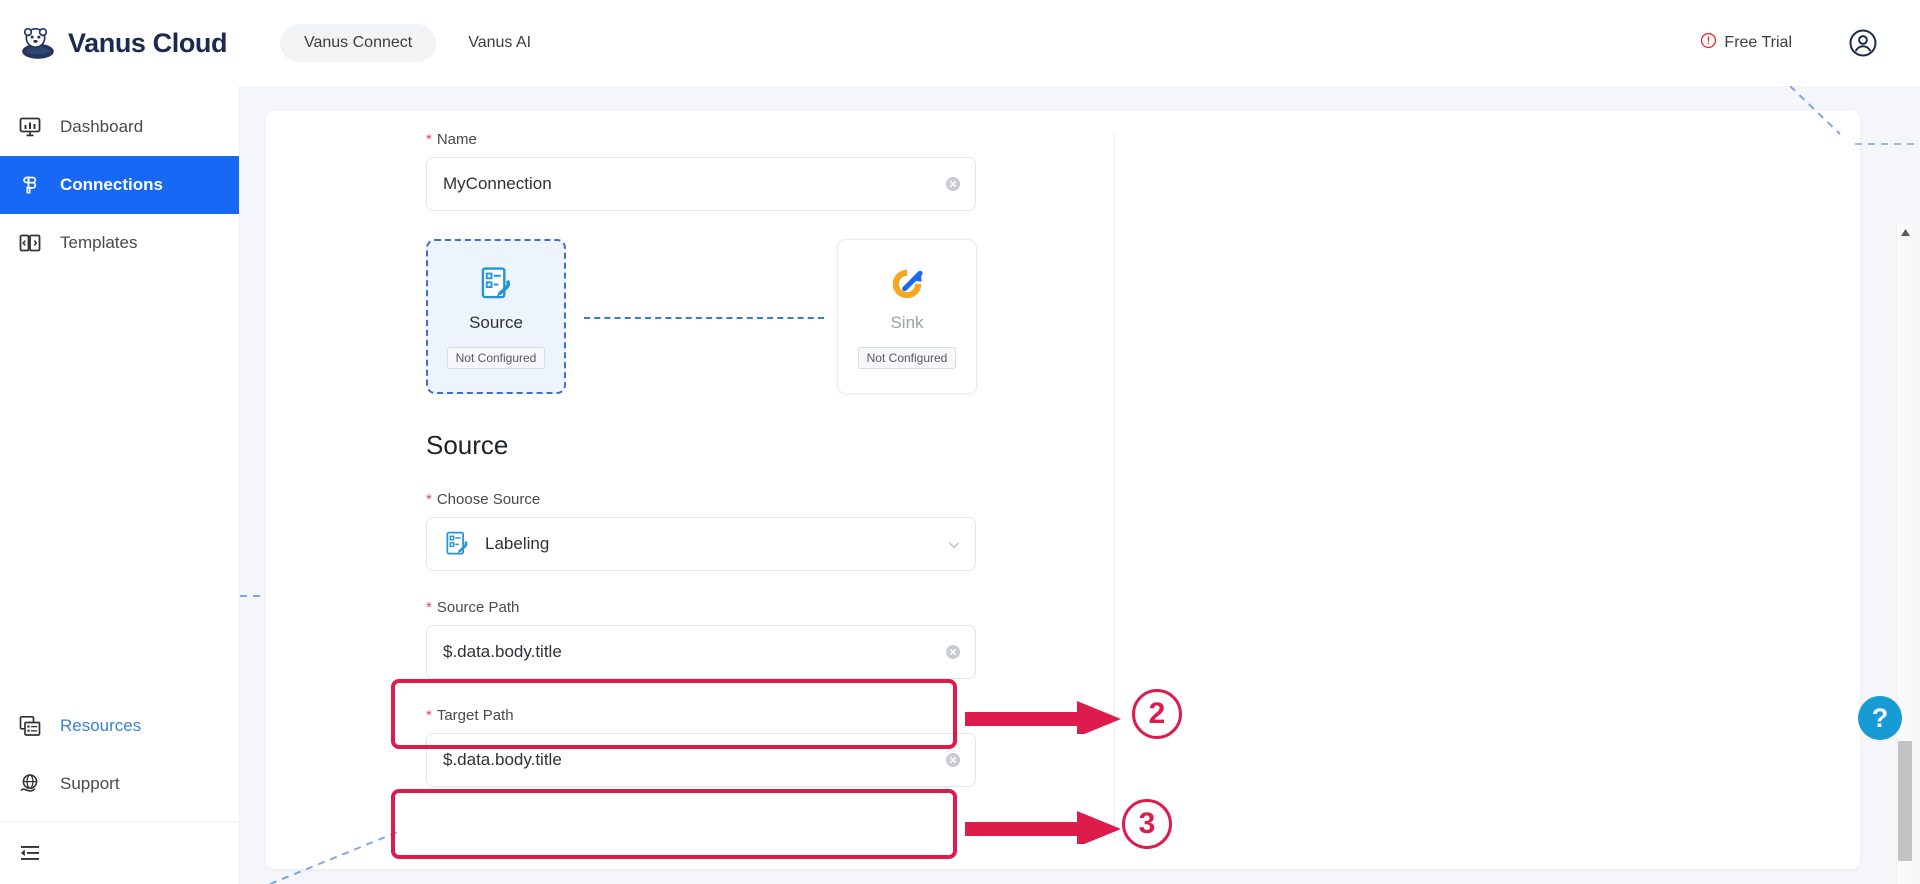 The width and height of the screenshot is (1920, 884). I want to click on scrollbar-thumb, so click(1905, 801).